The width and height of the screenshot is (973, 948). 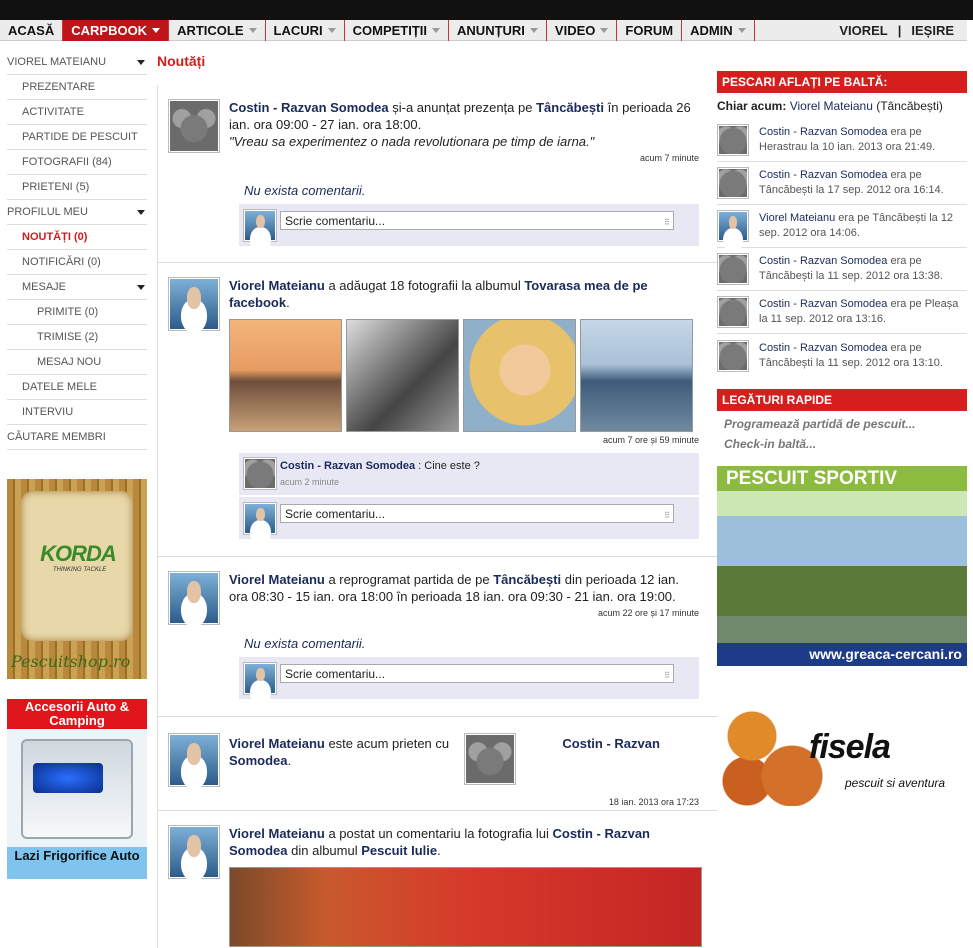 What do you see at coordinates (77, 579) in the screenshot?
I see `korda-ad-banner: KORDA THINKING TACKLE Pescuitshop.ro` at bounding box center [77, 579].